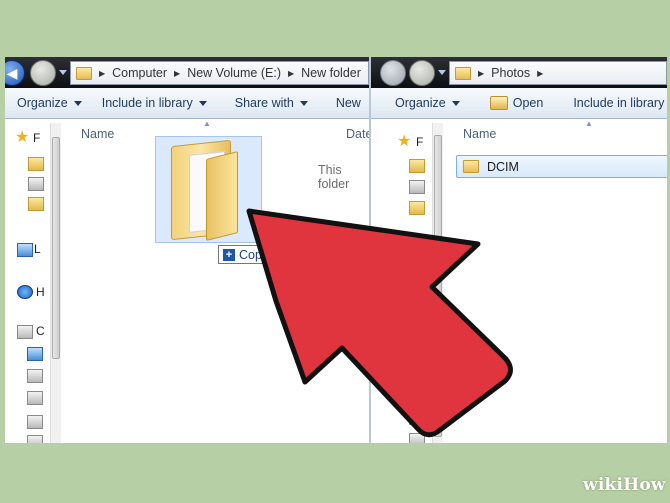 The width and height of the screenshot is (670, 503). Describe the element at coordinates (624, 485) in the screenshot. I see `wikihow-watermark: wikiHow` at that location.